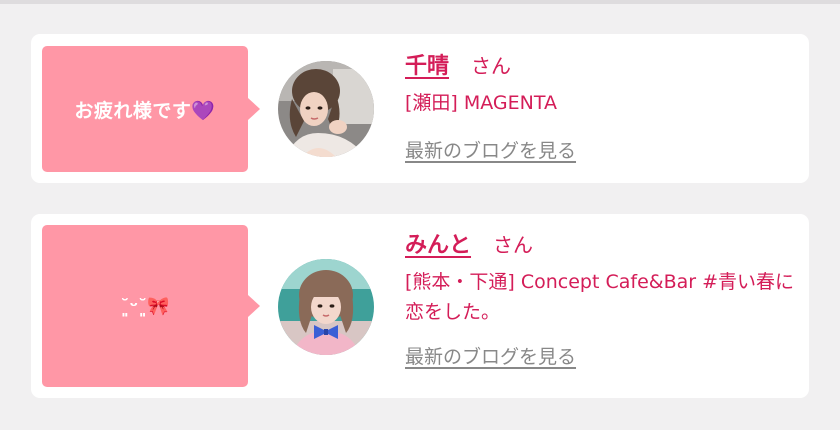 The height and width of the screenshot is (430, 840). Describe the element at coordinates (438, 243) in the screenshot. I see `cast-name-link: みんと` at that location.